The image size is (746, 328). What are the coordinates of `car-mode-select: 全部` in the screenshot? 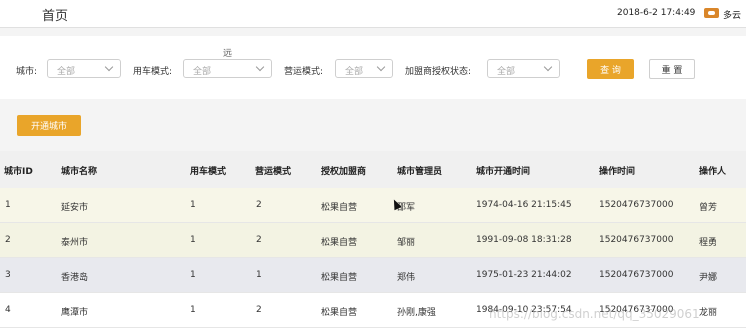 It's located at (227, 68).